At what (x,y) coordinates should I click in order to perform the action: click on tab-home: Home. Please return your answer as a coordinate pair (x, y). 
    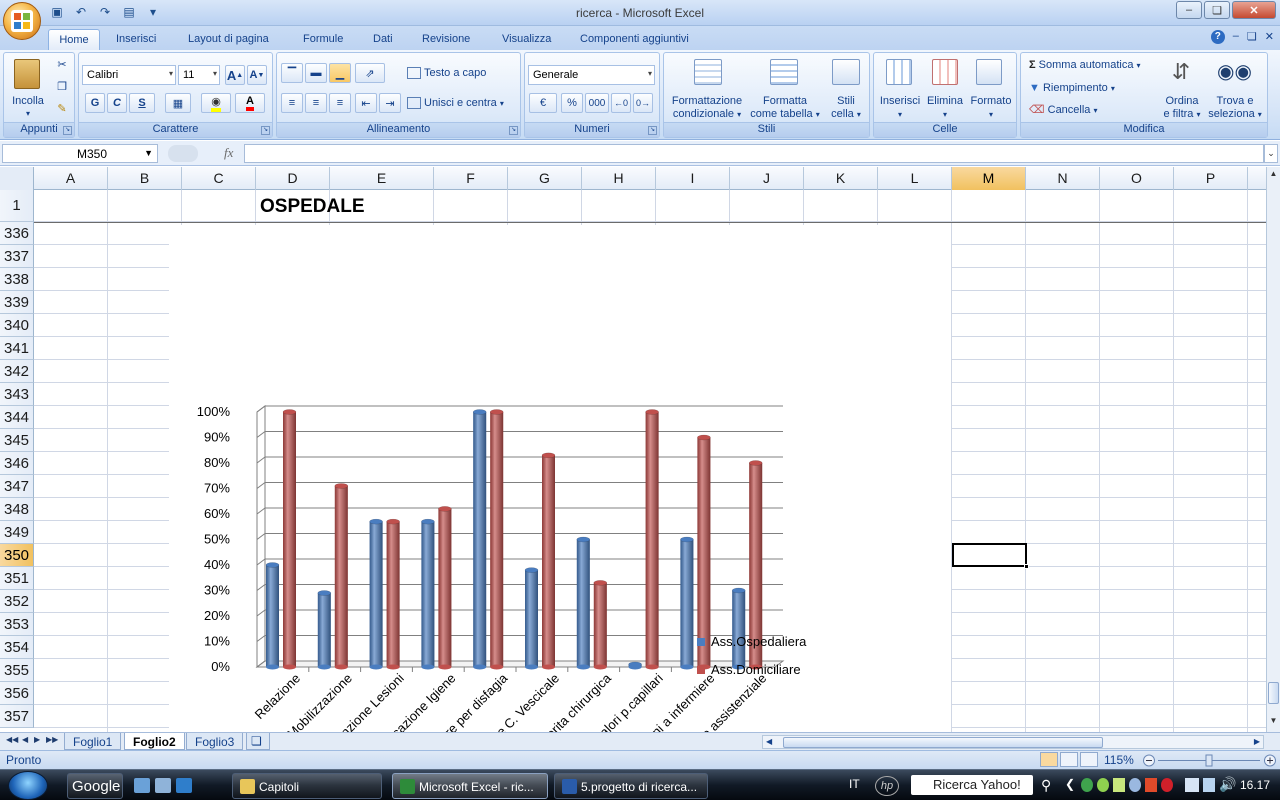
    Looking at the image, I should click on (74, 39).